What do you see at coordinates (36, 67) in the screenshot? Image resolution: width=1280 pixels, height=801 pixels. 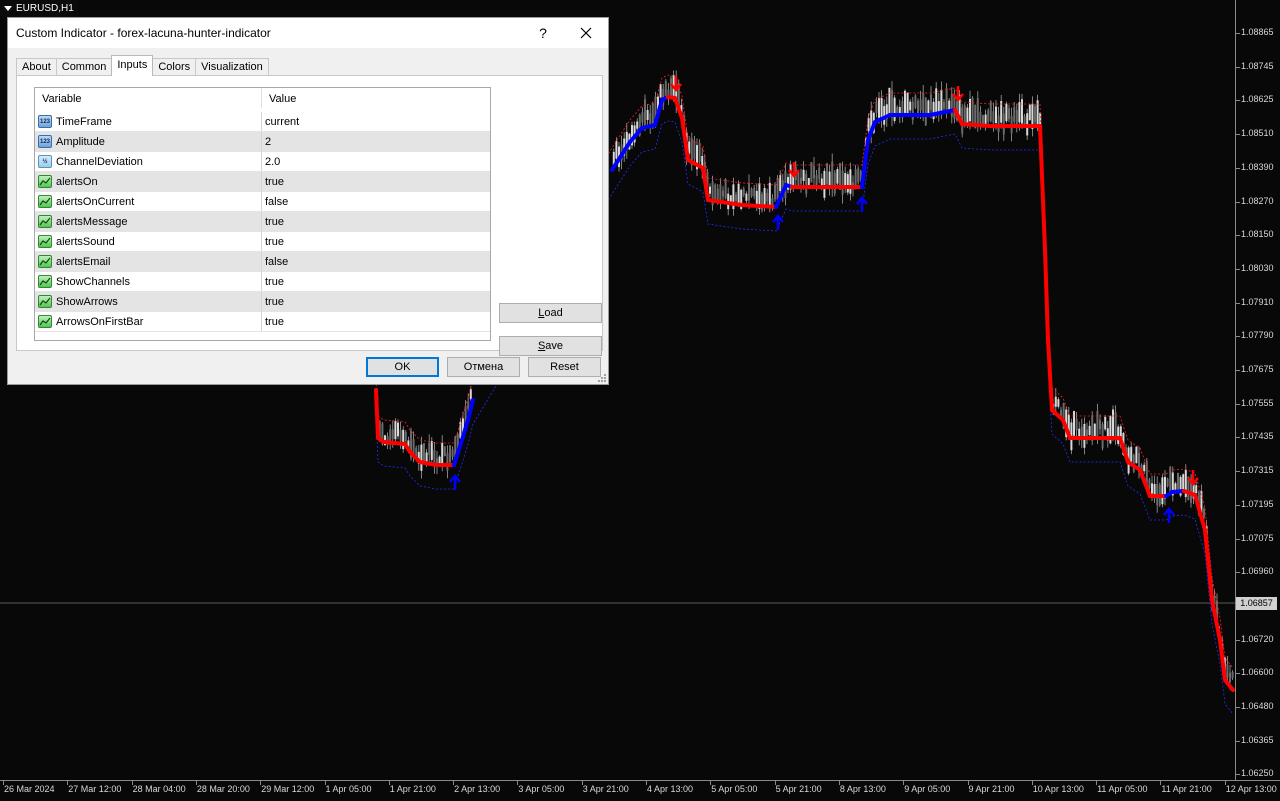 I see `tab-about: About` at bounding box center [36, 67].